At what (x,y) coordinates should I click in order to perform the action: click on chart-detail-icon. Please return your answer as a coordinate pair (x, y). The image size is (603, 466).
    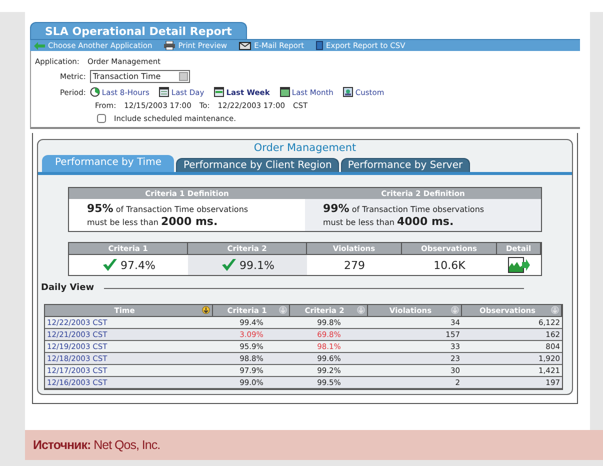
    Looking at the image, I should click on (519, 265).